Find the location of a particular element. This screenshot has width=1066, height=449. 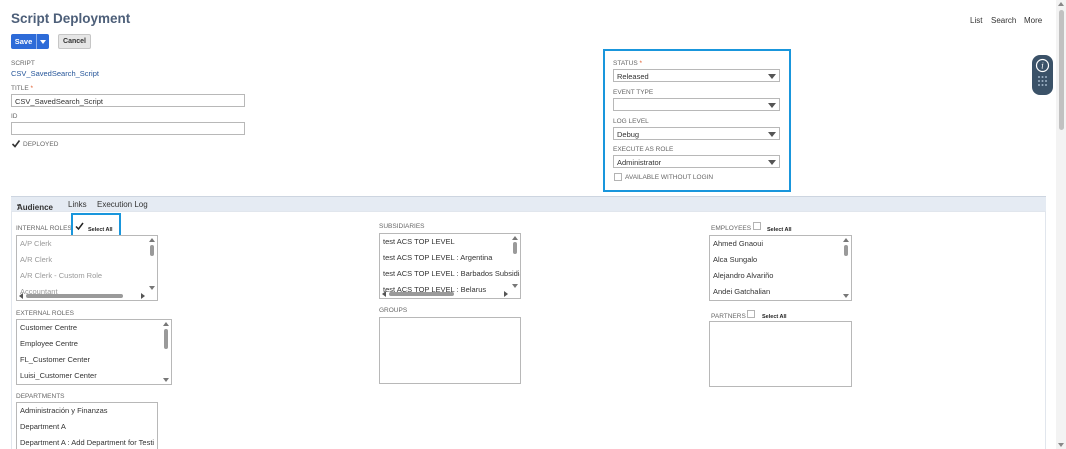

subsidiaries-label: SUBSIDIARIES is located at coordinates (402, 226).